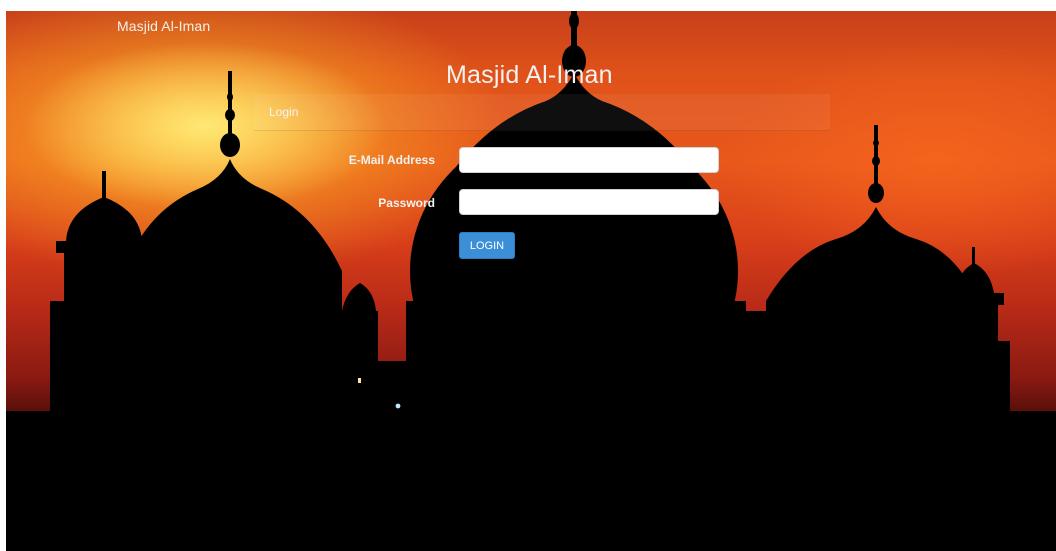 This screenshot has width=1056, height=551. What do you see at coordinates (163, 26) in the screenshot?
I see `navbar-brand-link: Masjid Al-Iman` at bounding box center [163, 26].